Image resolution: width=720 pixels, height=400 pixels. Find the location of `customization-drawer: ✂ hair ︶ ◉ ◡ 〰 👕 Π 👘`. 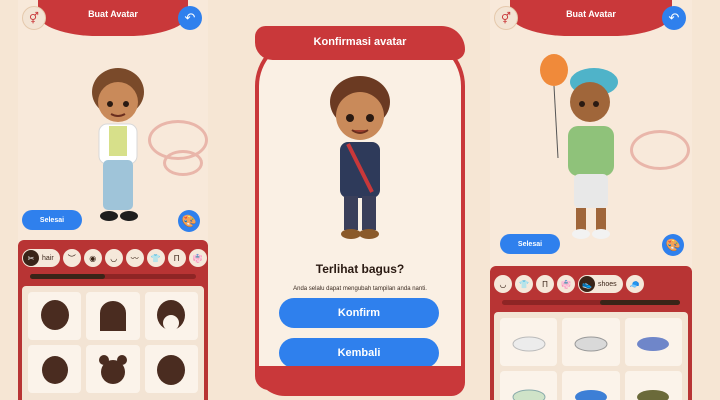

customization-drawer: ✂ hair ︶ ◉ ◡ 〰 👕 Π 👘 is located at coordinates (113, 320).